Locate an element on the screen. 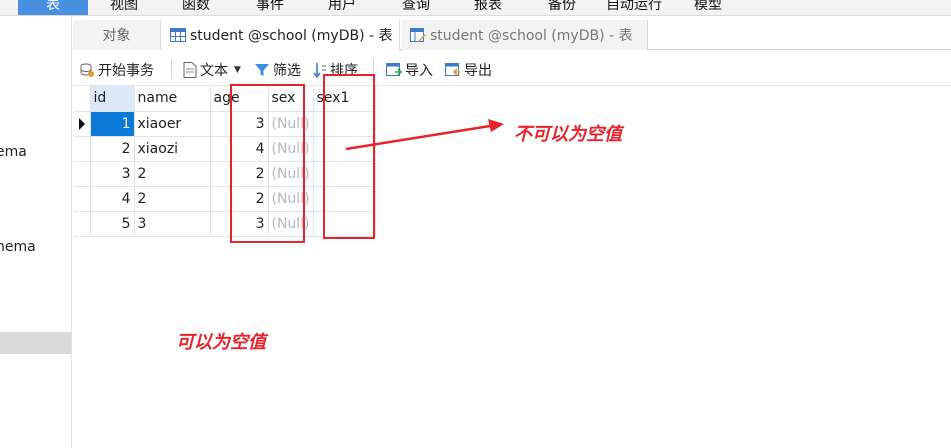  filter-icon is located at coordinates (262, 70).